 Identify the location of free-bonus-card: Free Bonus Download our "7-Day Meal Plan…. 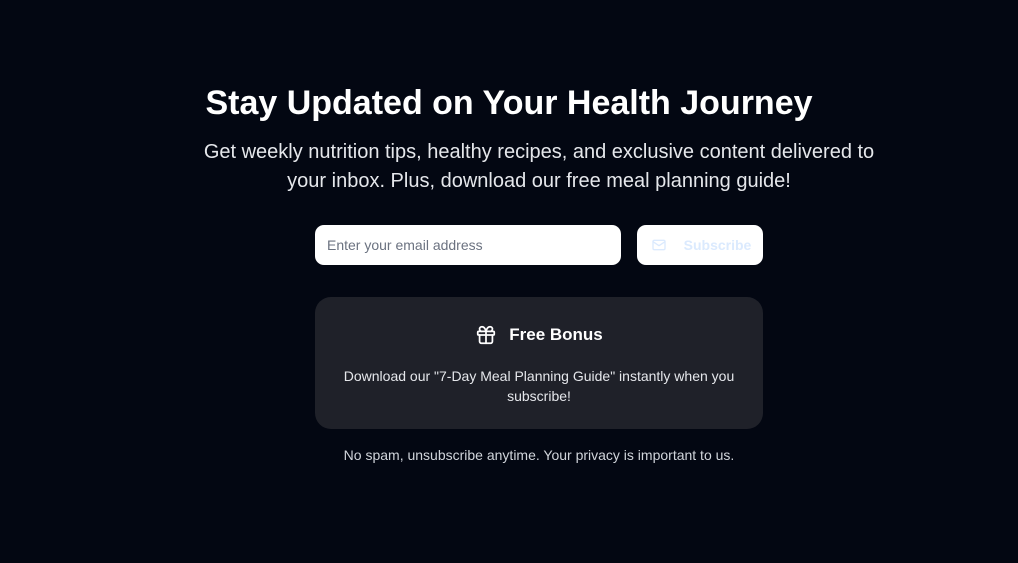
(539, 363).